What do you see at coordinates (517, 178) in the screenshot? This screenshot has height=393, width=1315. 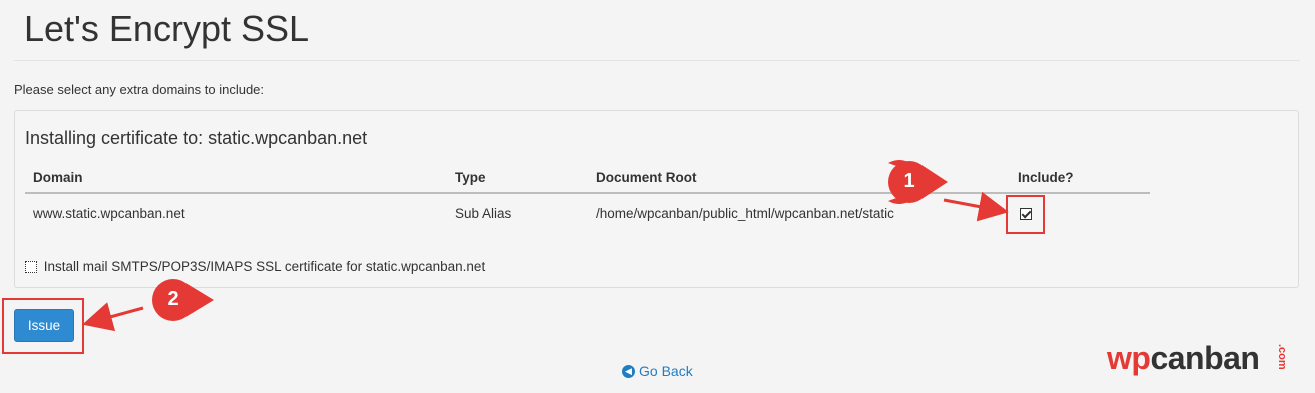 I see `column-header-type: Type` at bounding box center [517, 178].